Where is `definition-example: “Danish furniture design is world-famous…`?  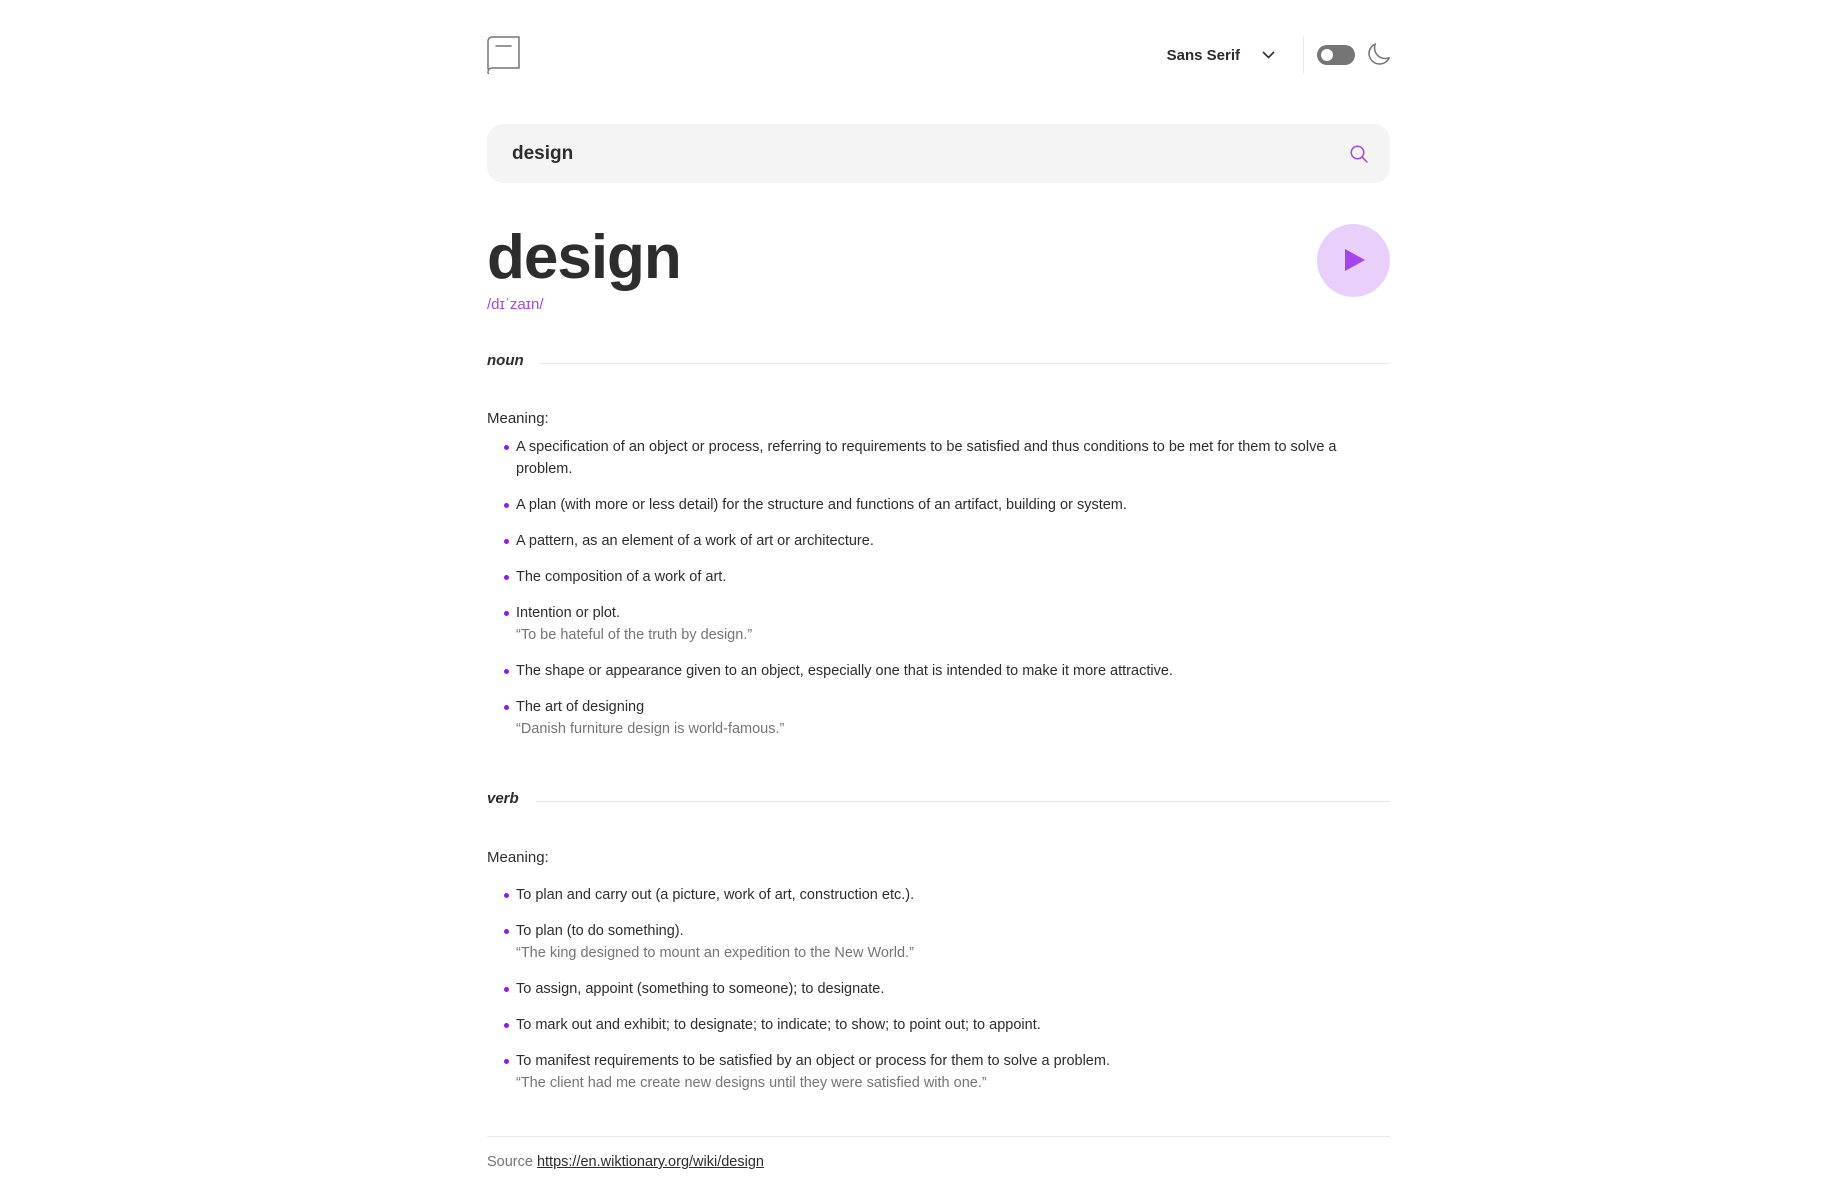
definition-example: “Danish furniture design is world-famous… is located at coordinates (650, 729).